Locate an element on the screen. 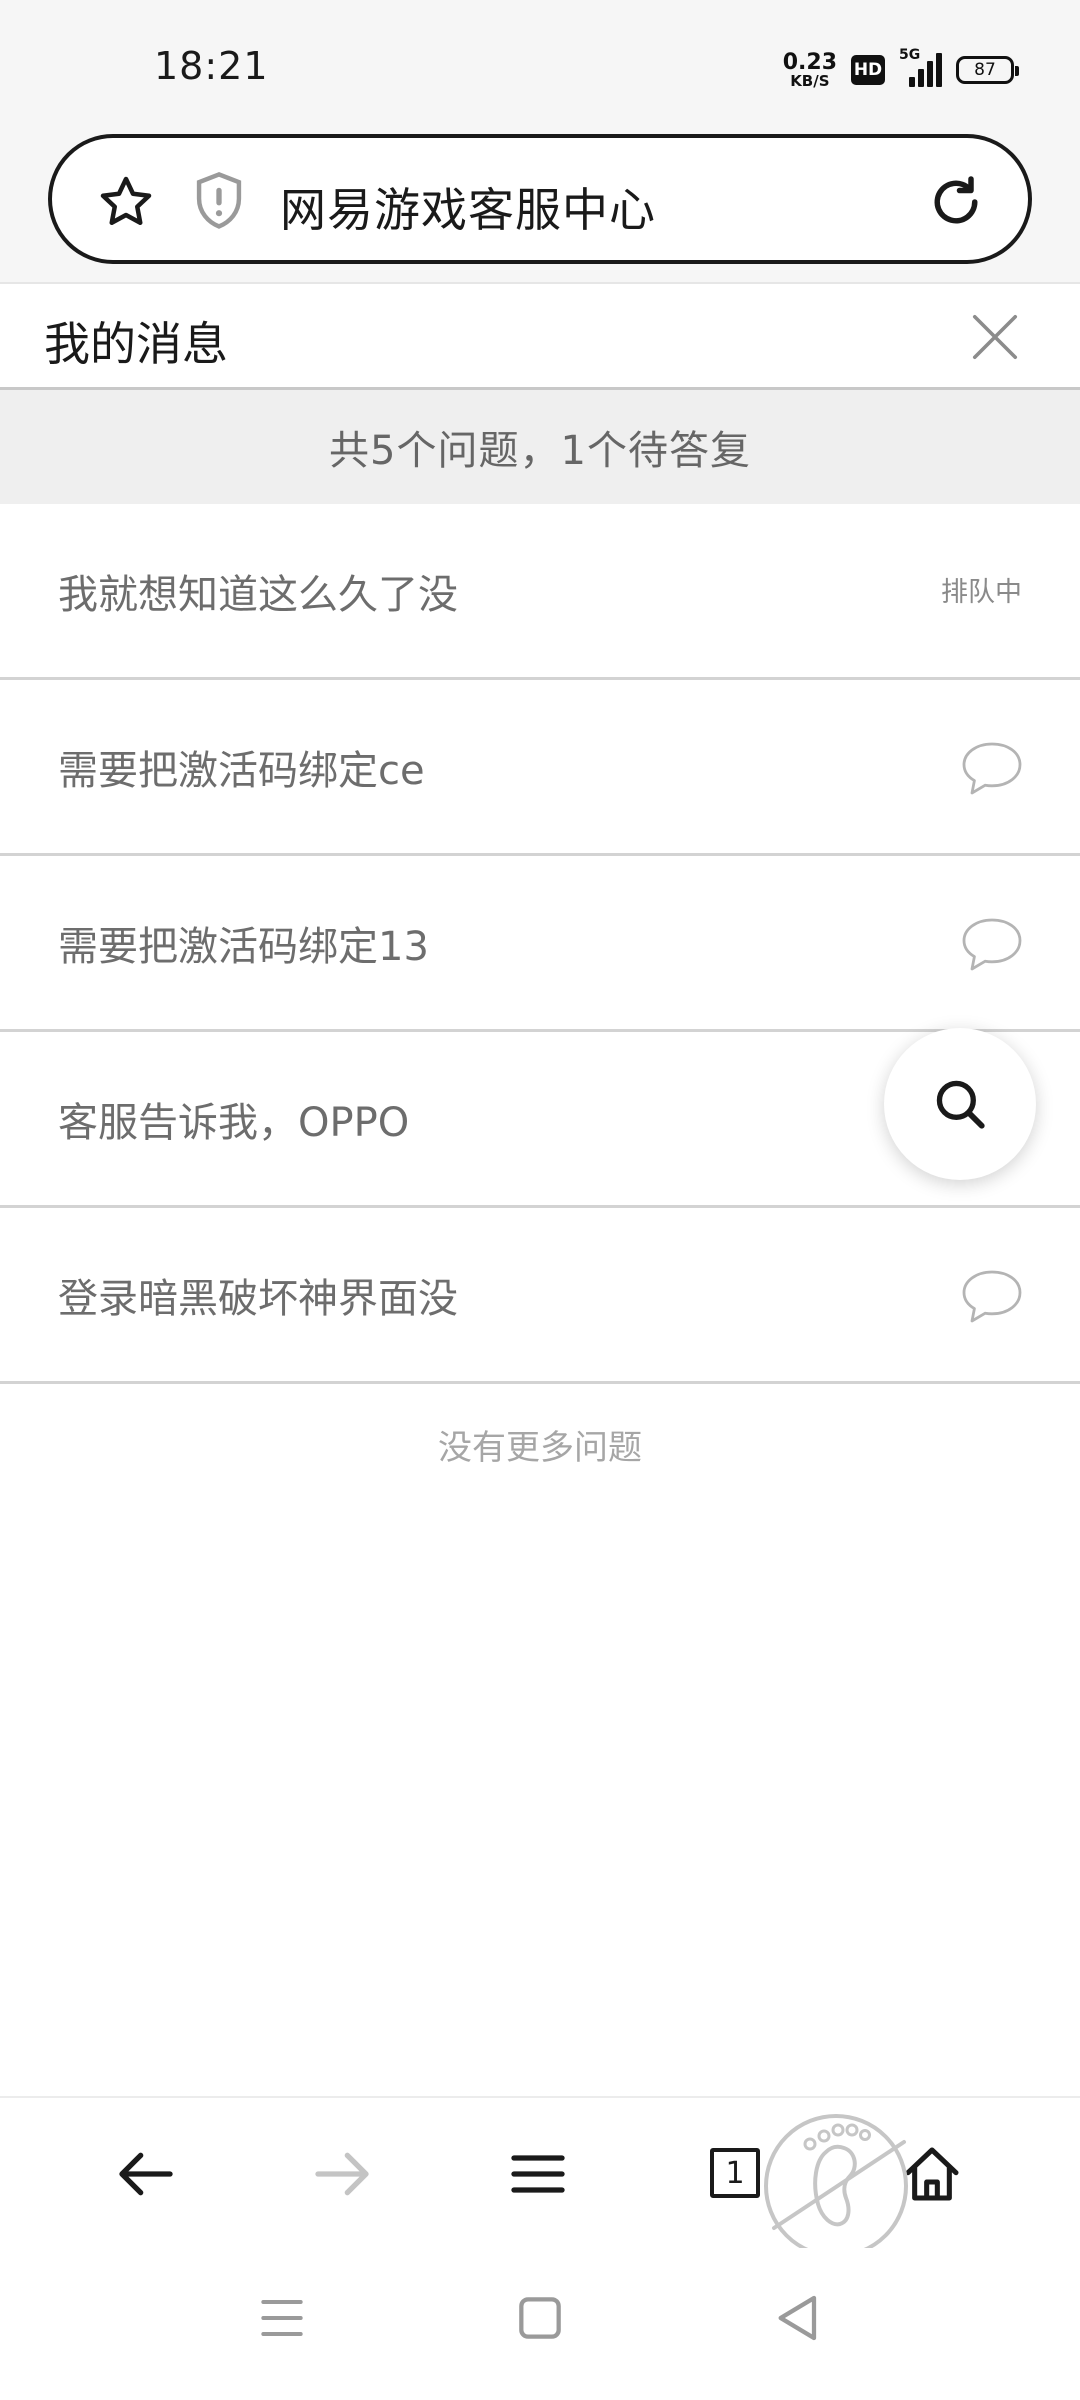 The height and width of the screenshot is (2400, 1080). page-title: 我的消息 is located at coordinates (136, 344).